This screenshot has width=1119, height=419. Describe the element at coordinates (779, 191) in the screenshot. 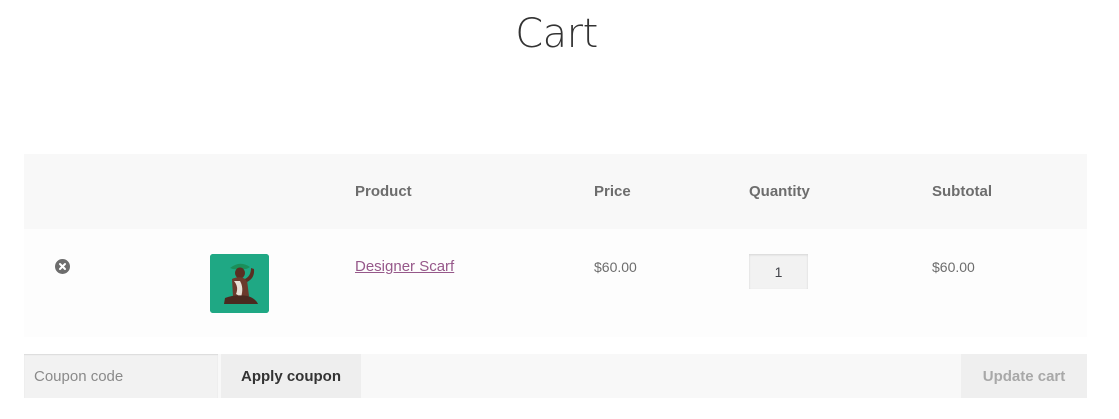

I see `column-header-quantity: Quantity` at that location.